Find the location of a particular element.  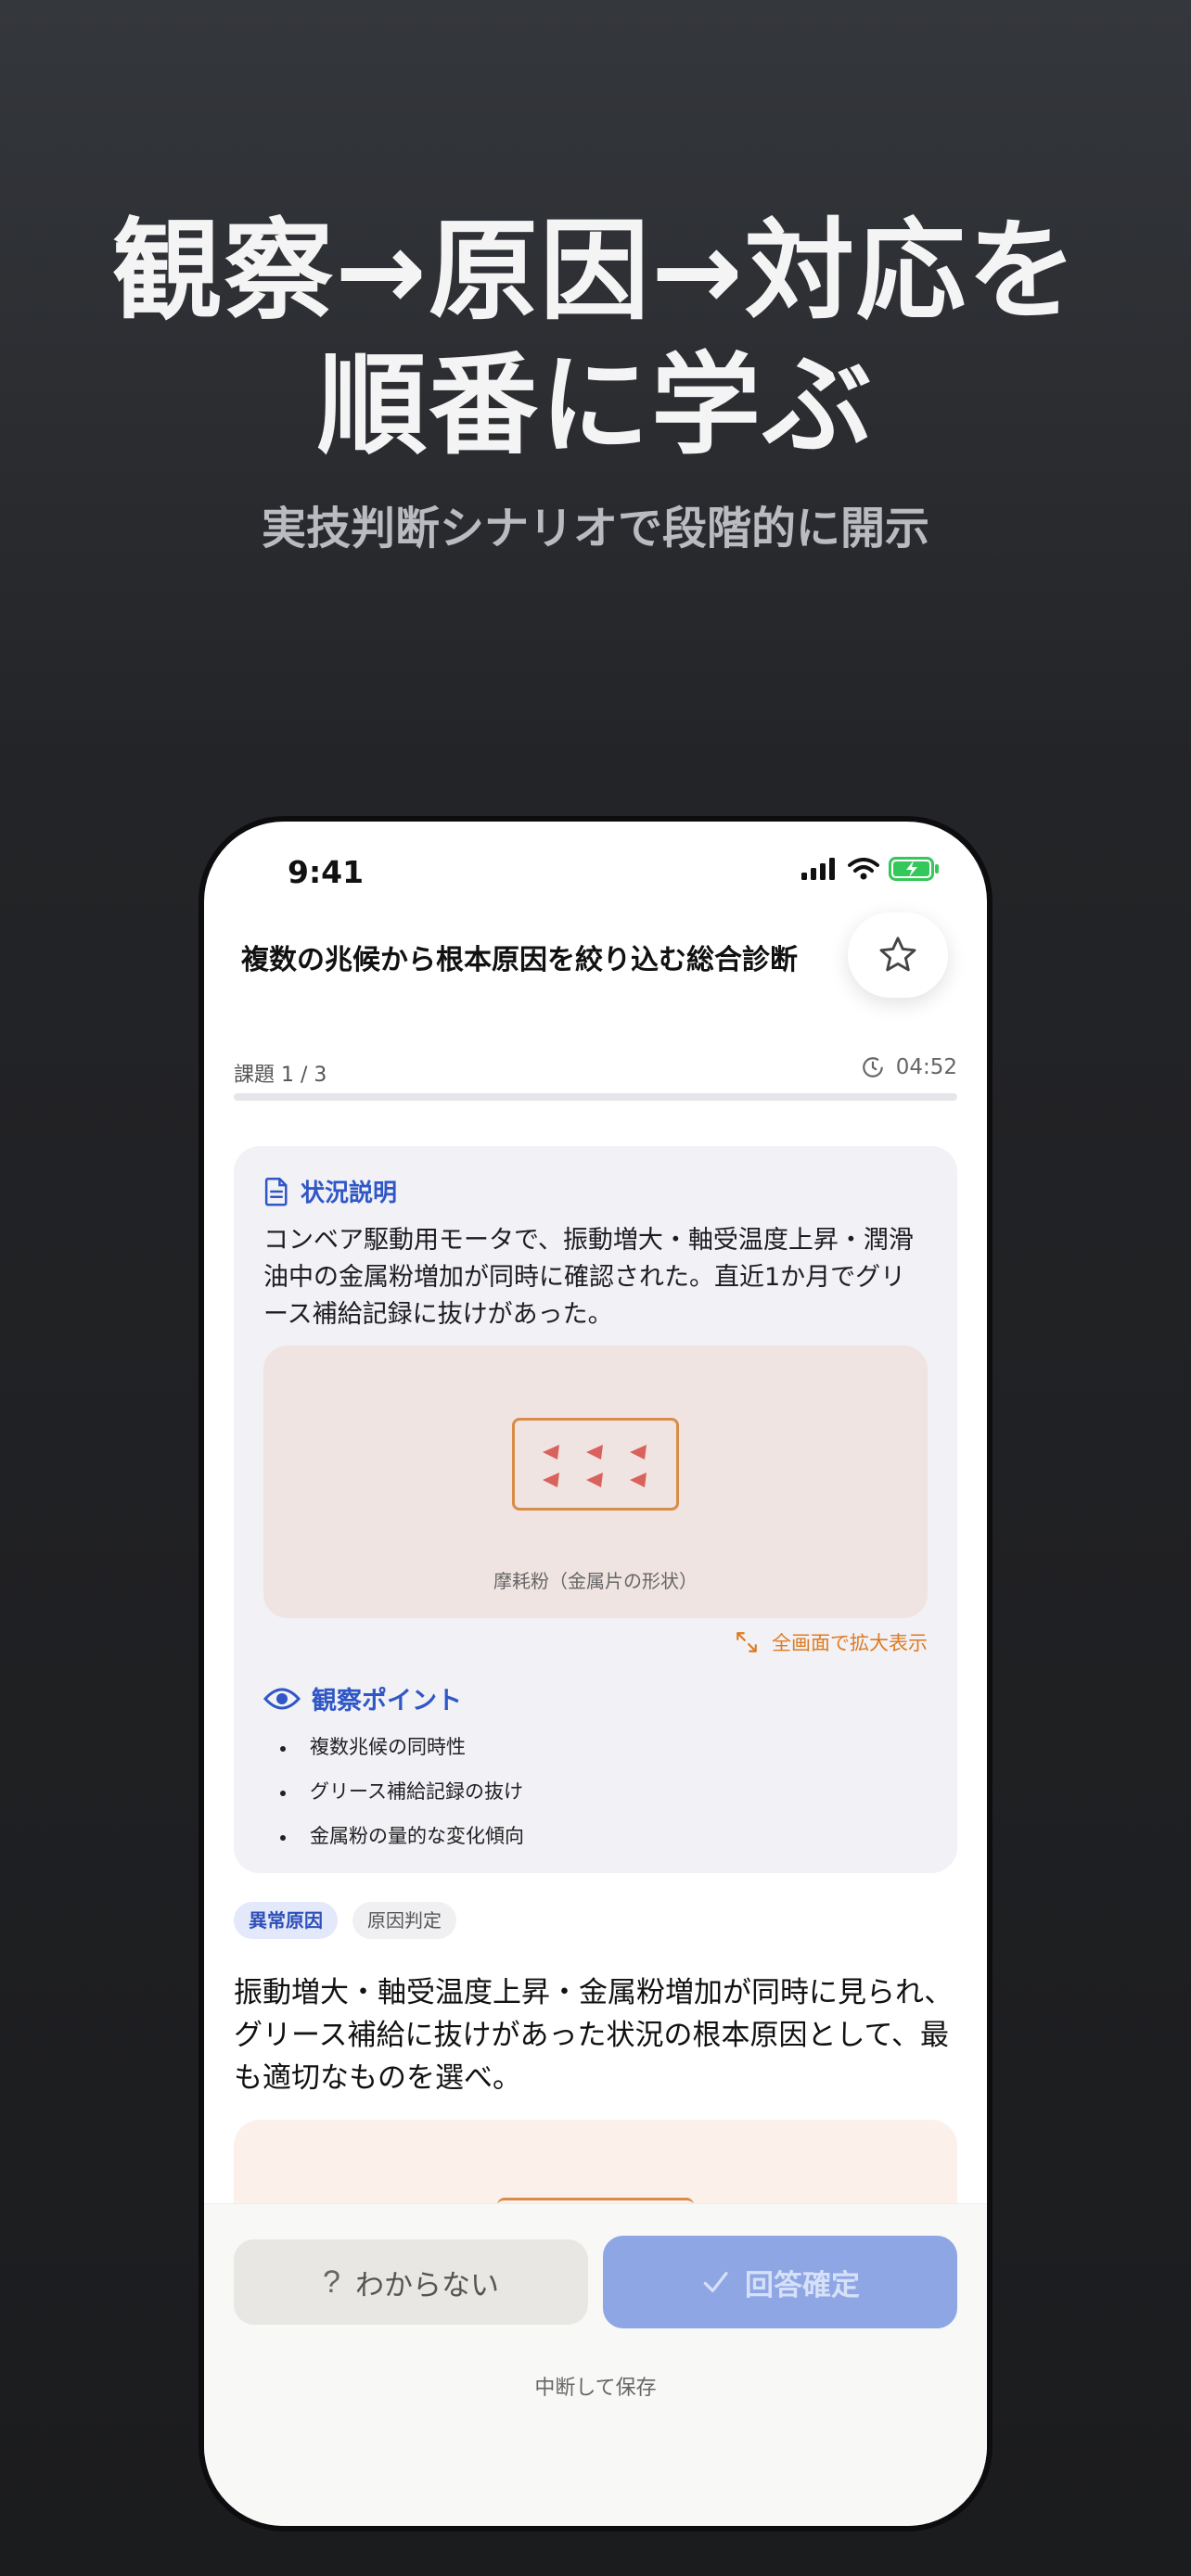

progress-label: 課題 1 / 3 is located at coordinates (280, 1076).